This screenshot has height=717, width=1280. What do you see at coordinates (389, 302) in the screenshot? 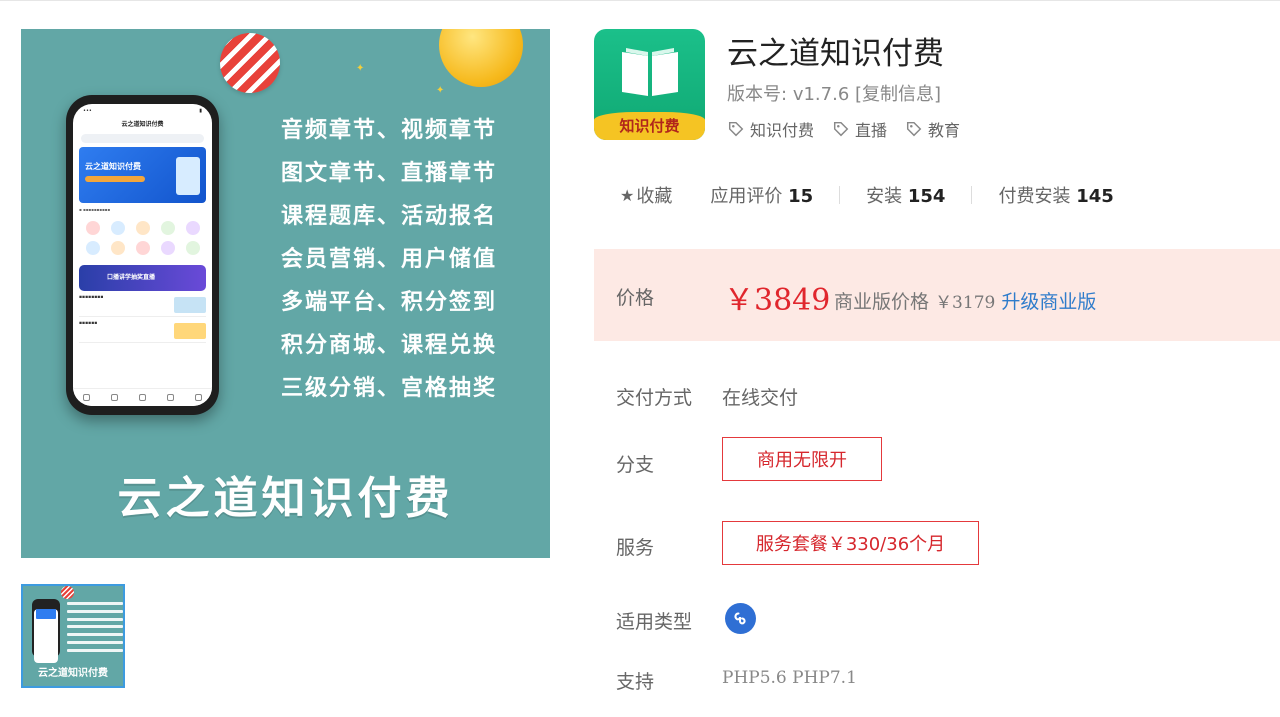
I see `feature-line: 多端平台、积分签到` at bounding box center [389, 302].